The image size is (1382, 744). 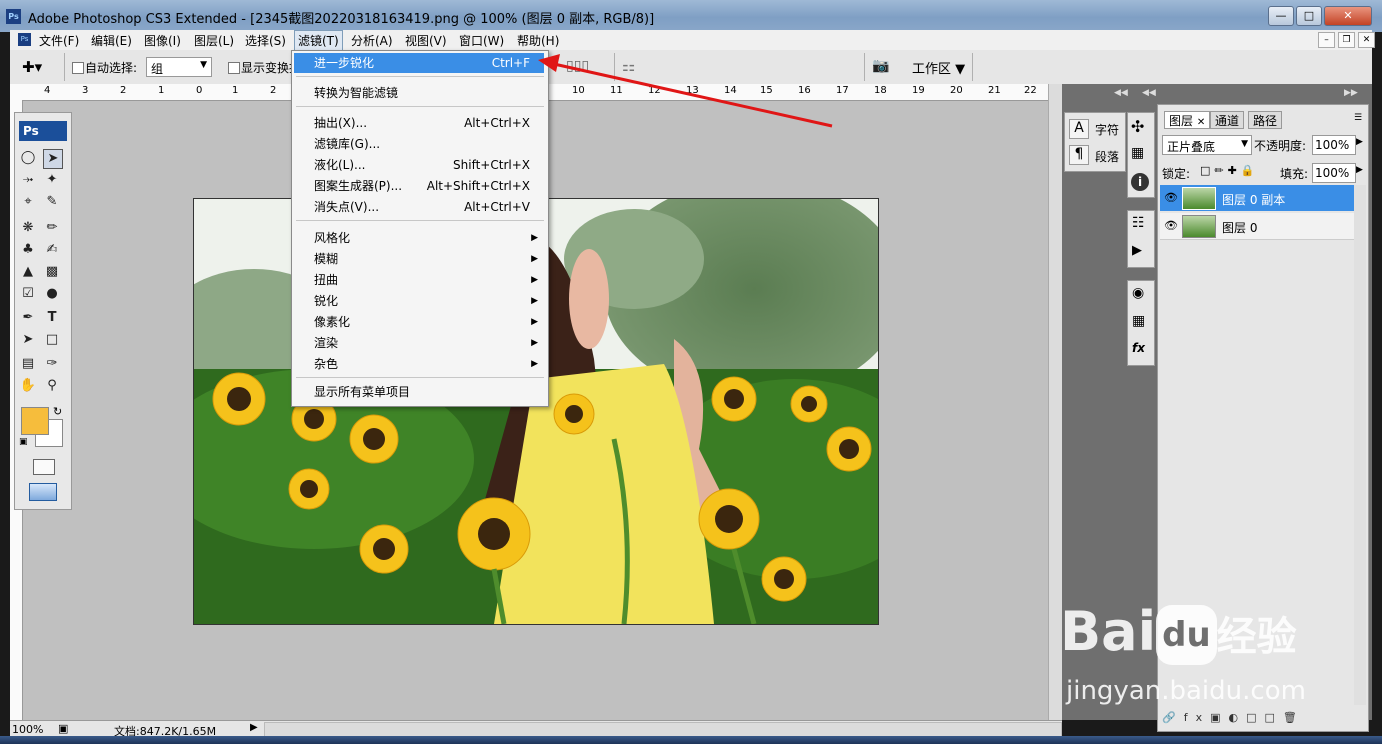 What do you see at coordinates (318, 40) in the screenshot?
I see `menu-filter: 滤镜(T)` at bounding box center [318, 40].